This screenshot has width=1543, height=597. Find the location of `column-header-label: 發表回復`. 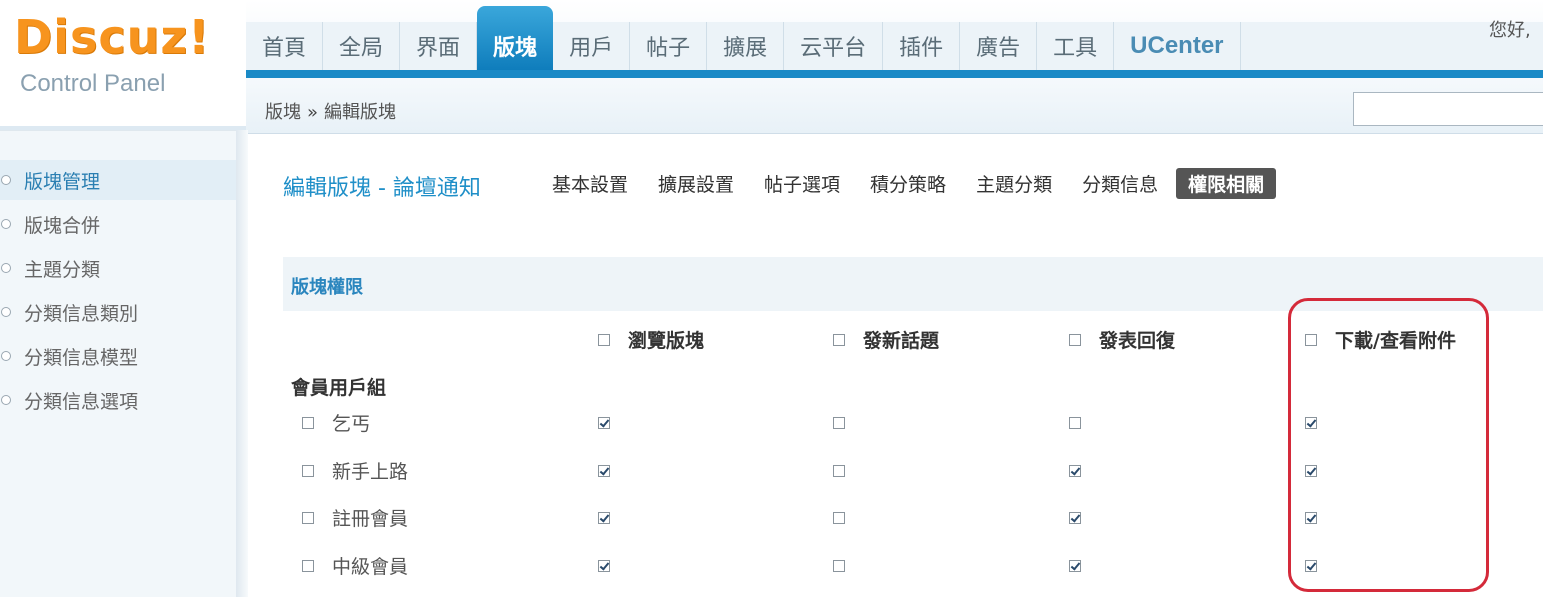

column-header-label: 發表回復 is located at coordinates (1137, 341).